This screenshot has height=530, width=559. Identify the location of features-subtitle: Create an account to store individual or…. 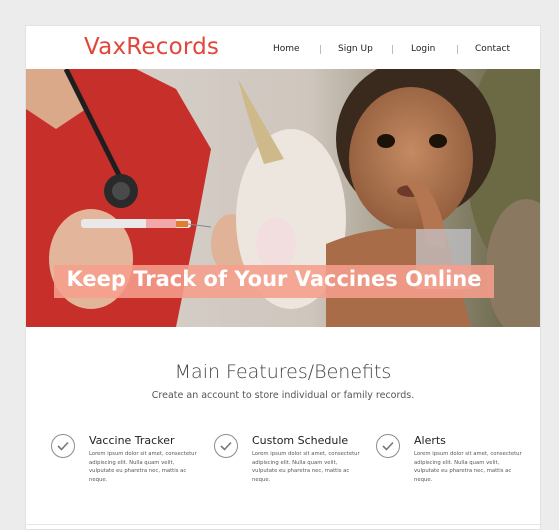
(283, 395).